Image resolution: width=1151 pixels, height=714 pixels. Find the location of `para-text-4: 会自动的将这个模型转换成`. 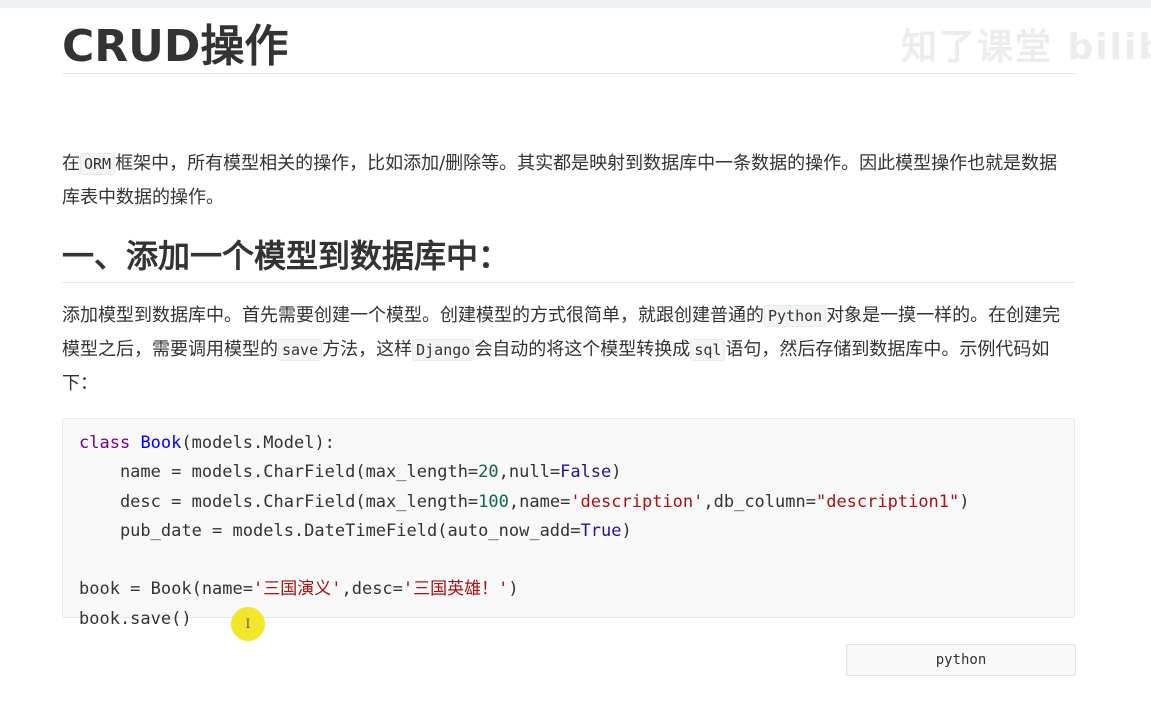

para-text-4: 会自动的将这个模型转换成 is located at coordinates (582, 349).